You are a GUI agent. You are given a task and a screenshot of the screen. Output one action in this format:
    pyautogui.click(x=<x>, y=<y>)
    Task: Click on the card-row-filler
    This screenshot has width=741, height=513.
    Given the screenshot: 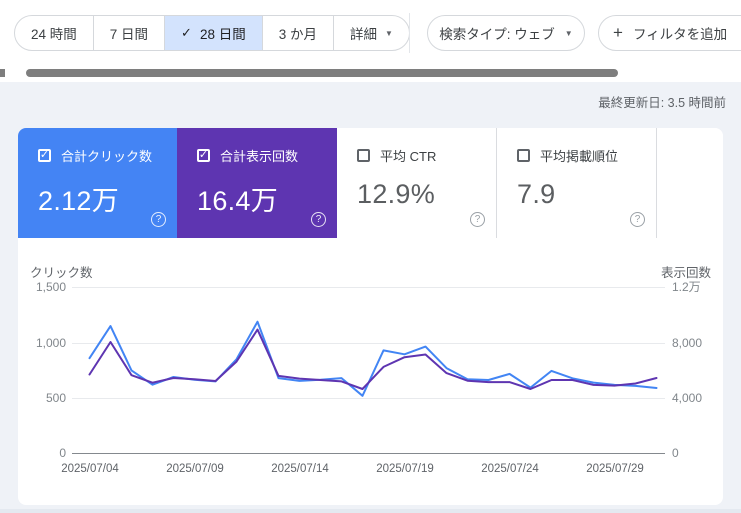 What is the action you would take?
    pyautogui.click(x=690, y=183)
    